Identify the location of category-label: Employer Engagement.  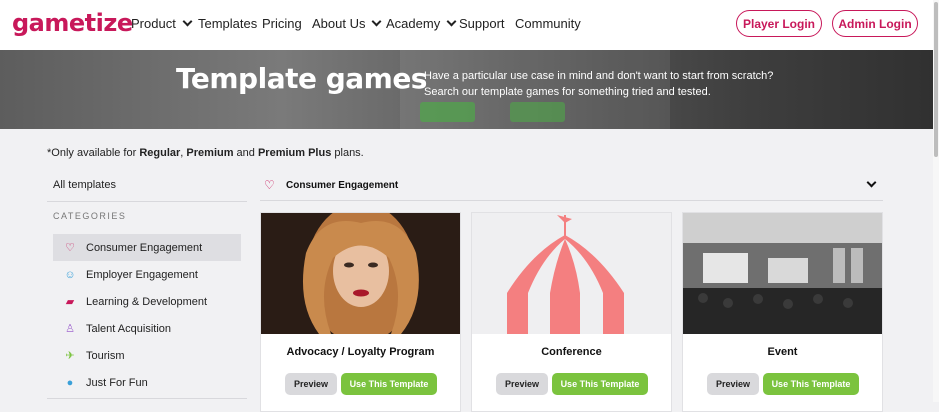
(142, 274).